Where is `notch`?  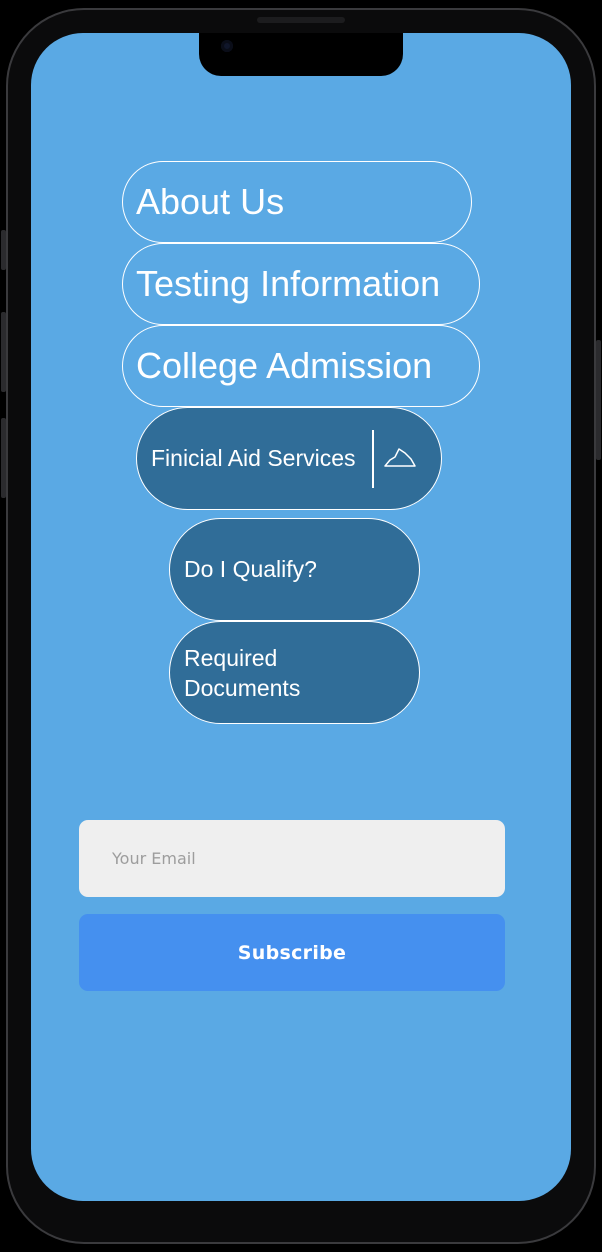 notch is located at coordinates (301, 54).